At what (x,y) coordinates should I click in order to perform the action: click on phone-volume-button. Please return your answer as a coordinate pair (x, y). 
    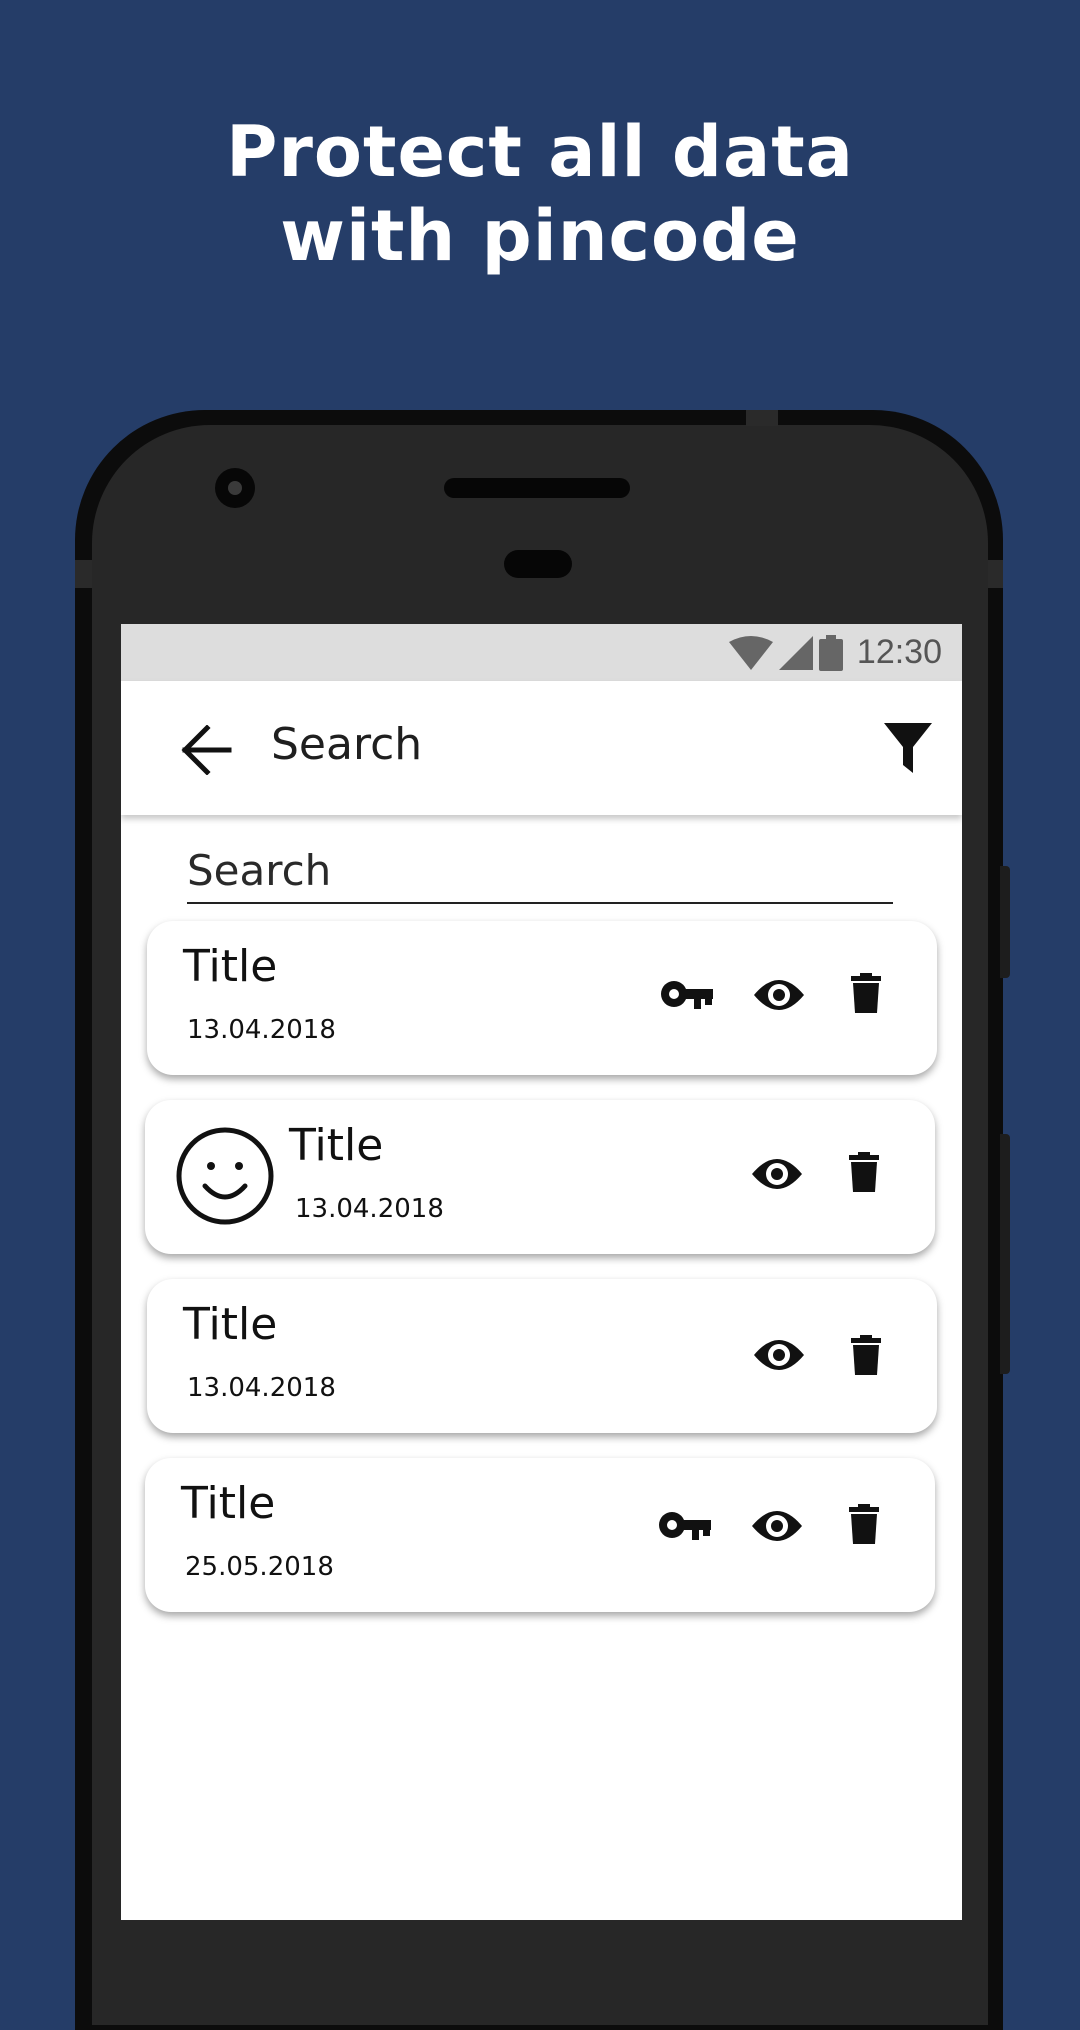
    Looking at the image, I should click on (1005, 1254).